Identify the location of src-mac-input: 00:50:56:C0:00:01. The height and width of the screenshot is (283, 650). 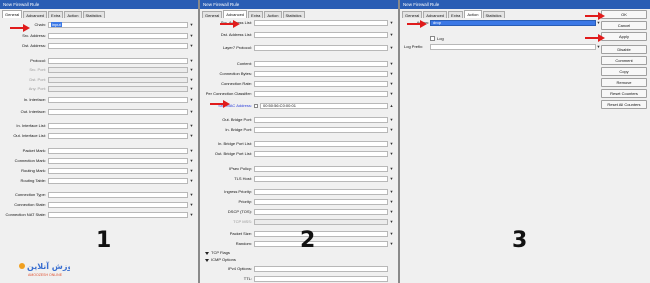
(324, 106).